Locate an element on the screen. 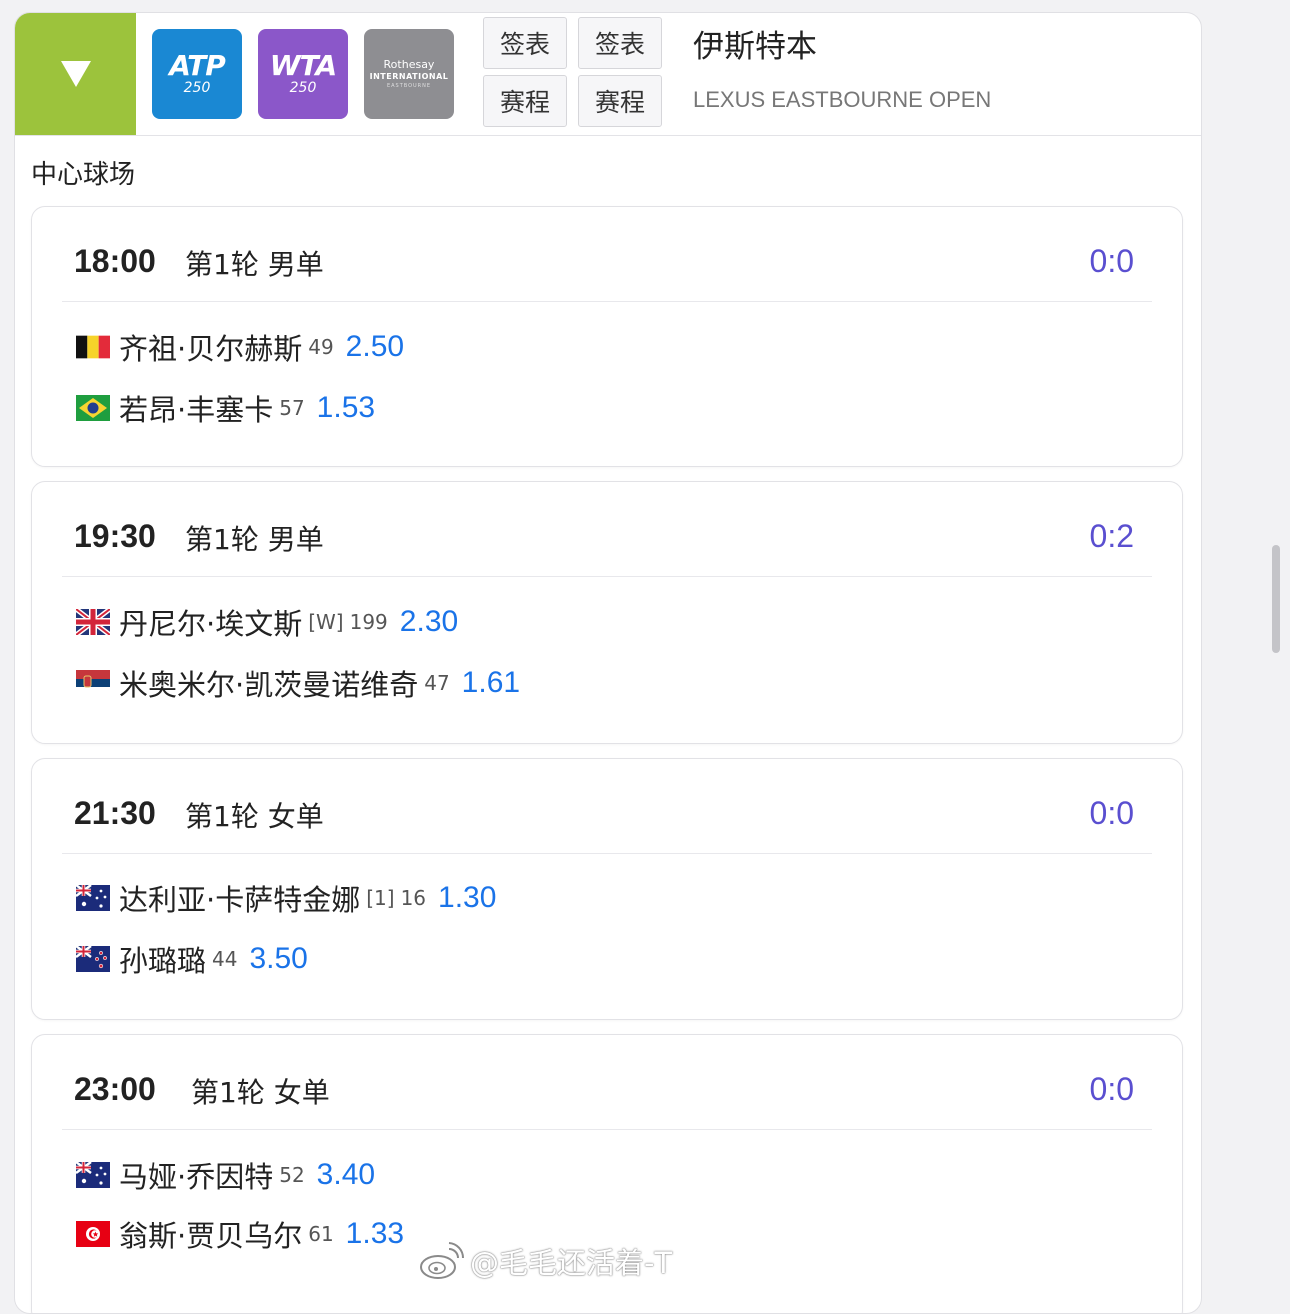 The height and width of the screenshot is (1314, 1290). atp-250-logo: ATP 250 is located at coordinates (197, 74).